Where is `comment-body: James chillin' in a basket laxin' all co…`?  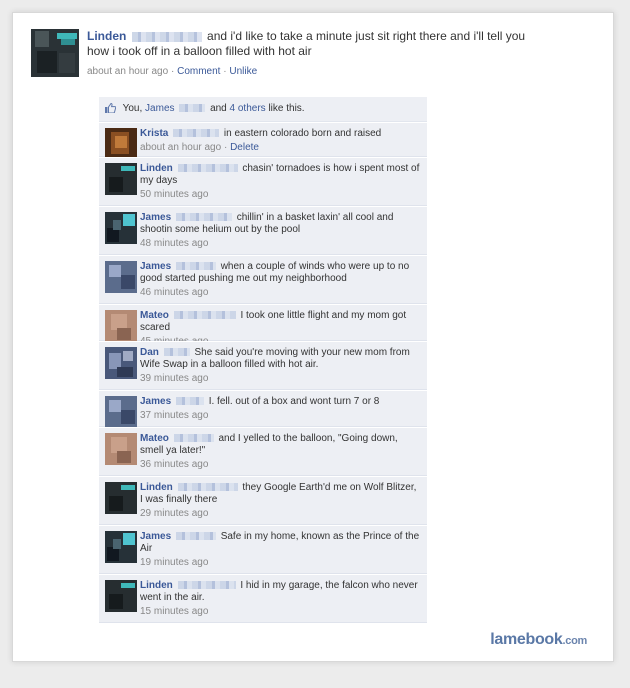 comment-body: James chillin' in a basket laxin' all co… is located at coordinates (280, 231).